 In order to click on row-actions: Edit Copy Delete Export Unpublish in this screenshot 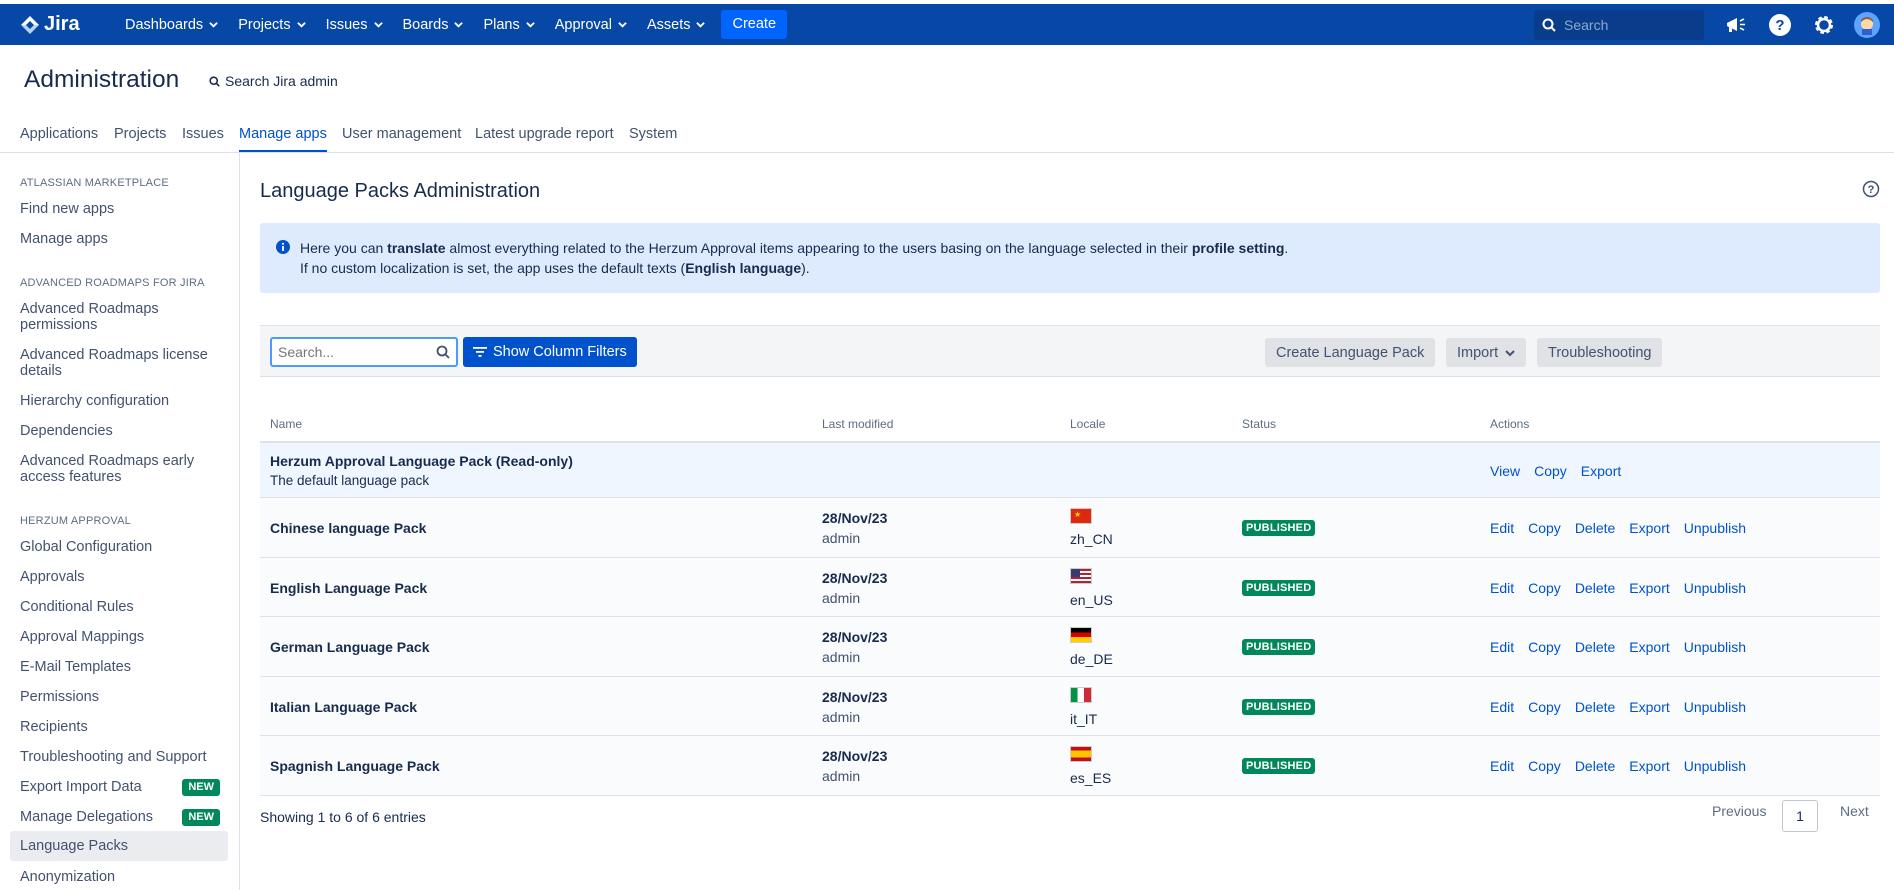, I will do `click(1625, 766)`.